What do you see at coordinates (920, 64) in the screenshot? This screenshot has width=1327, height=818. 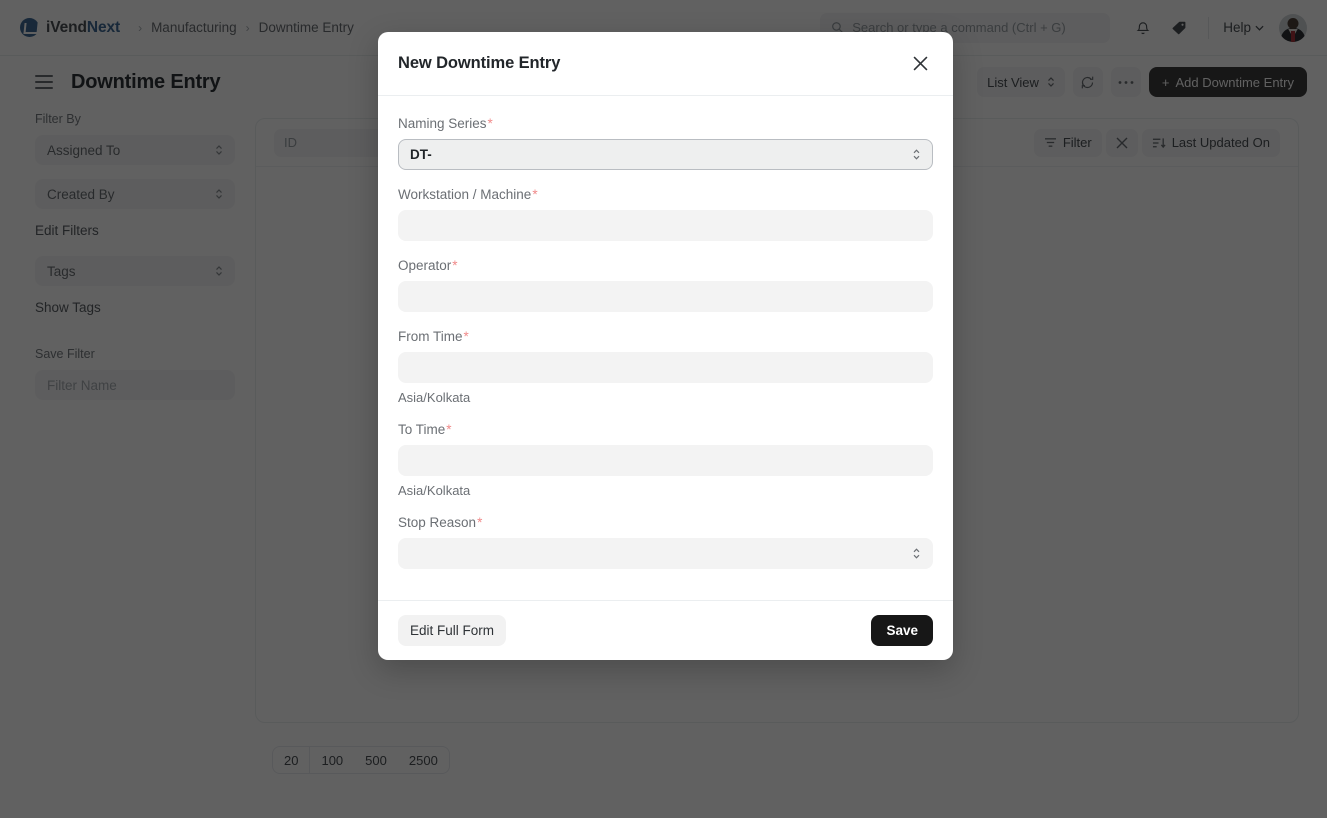 I see `close-icon` at bounding box center [920, 64].